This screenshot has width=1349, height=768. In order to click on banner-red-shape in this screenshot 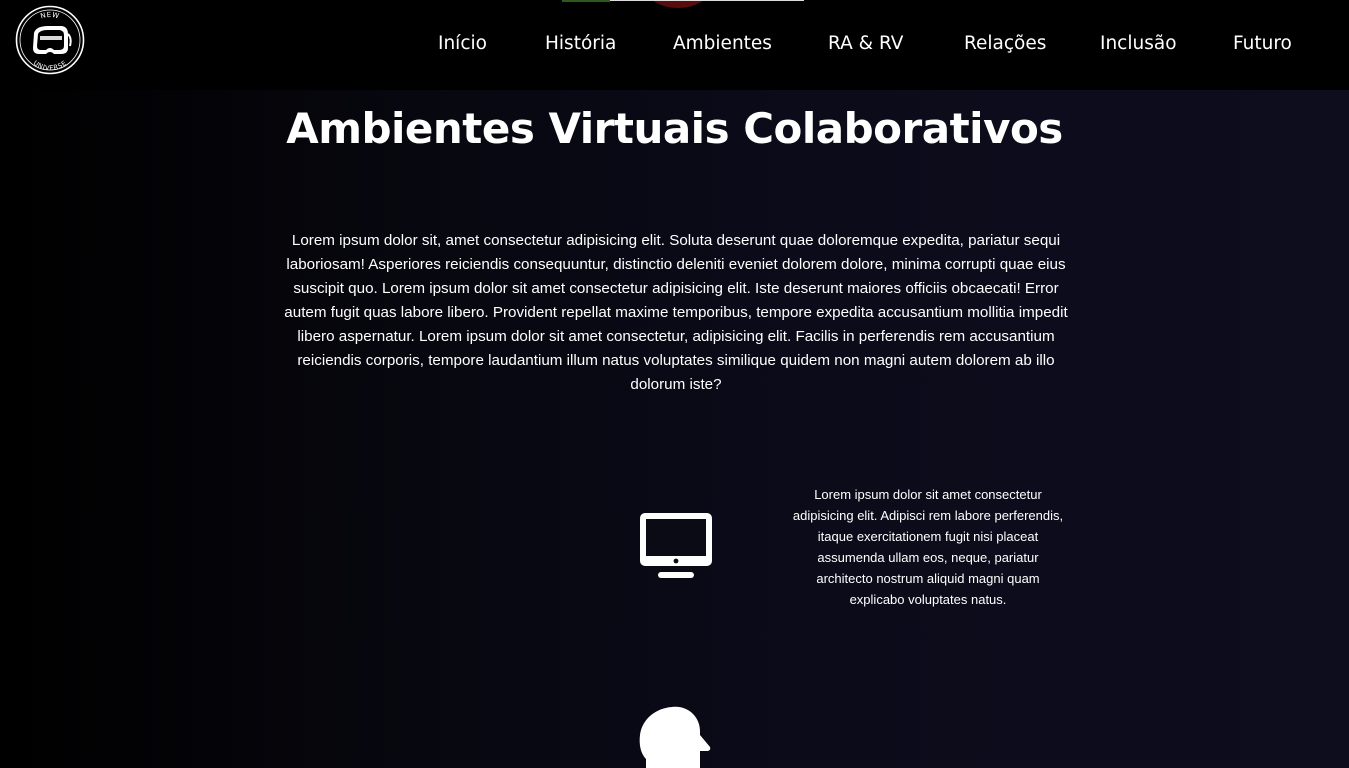, I will do `click(678, 4)`.